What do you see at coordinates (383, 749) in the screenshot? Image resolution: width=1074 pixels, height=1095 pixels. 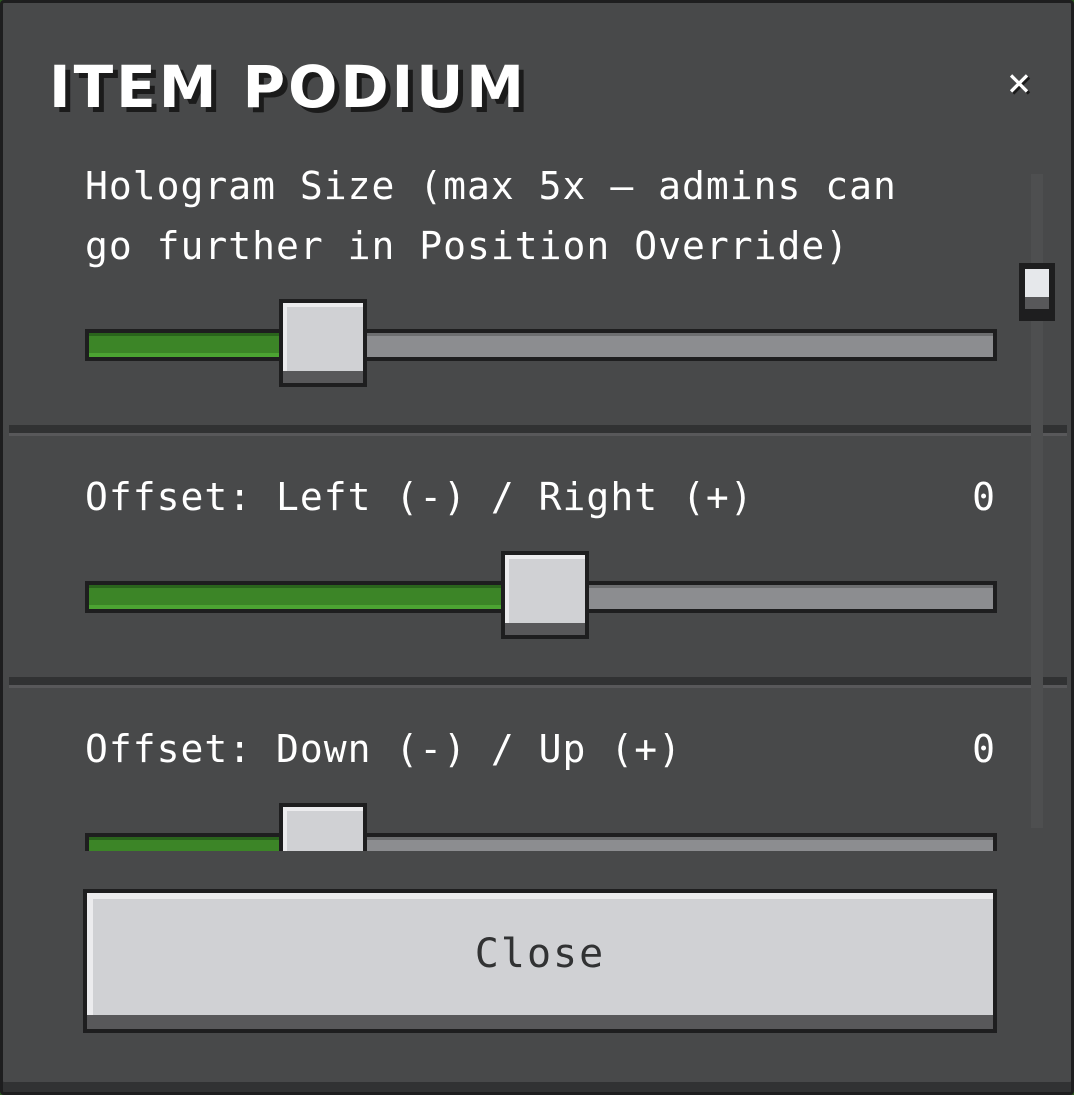 I see `offset-down-up-label: Offset: Down (-) / Up (+)` at bounding box center [383, 749].